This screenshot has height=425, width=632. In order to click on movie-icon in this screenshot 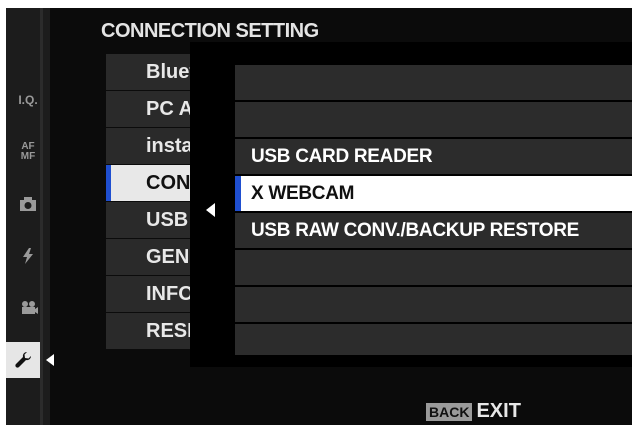, I will do `click(30, 307)`.